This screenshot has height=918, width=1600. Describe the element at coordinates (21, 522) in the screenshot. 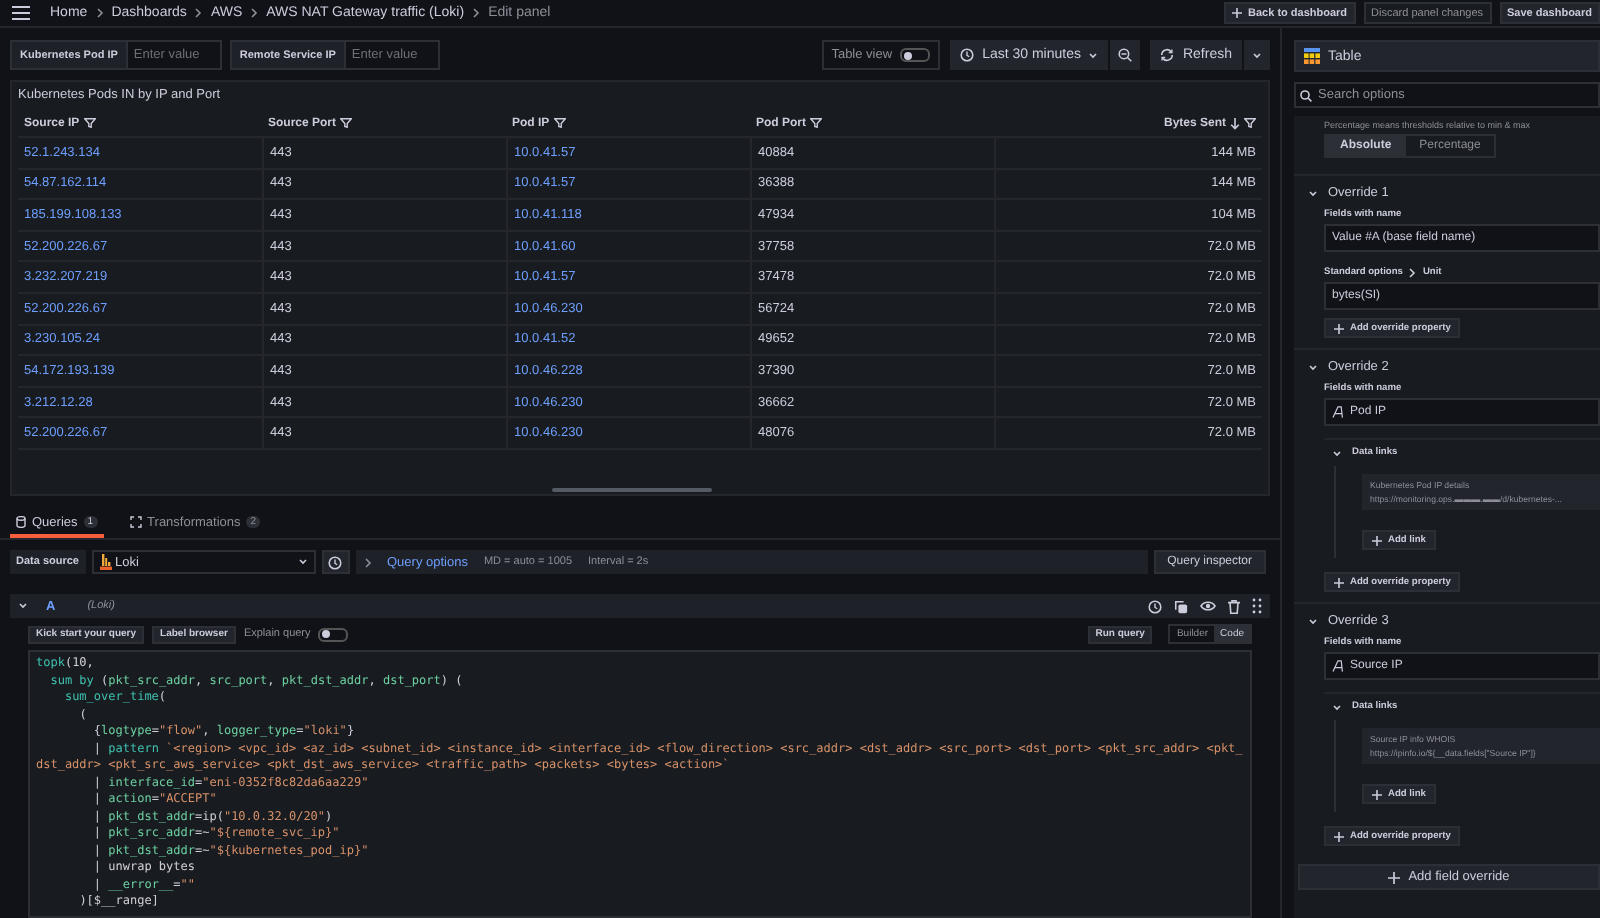

I see `database-icon` at that location.